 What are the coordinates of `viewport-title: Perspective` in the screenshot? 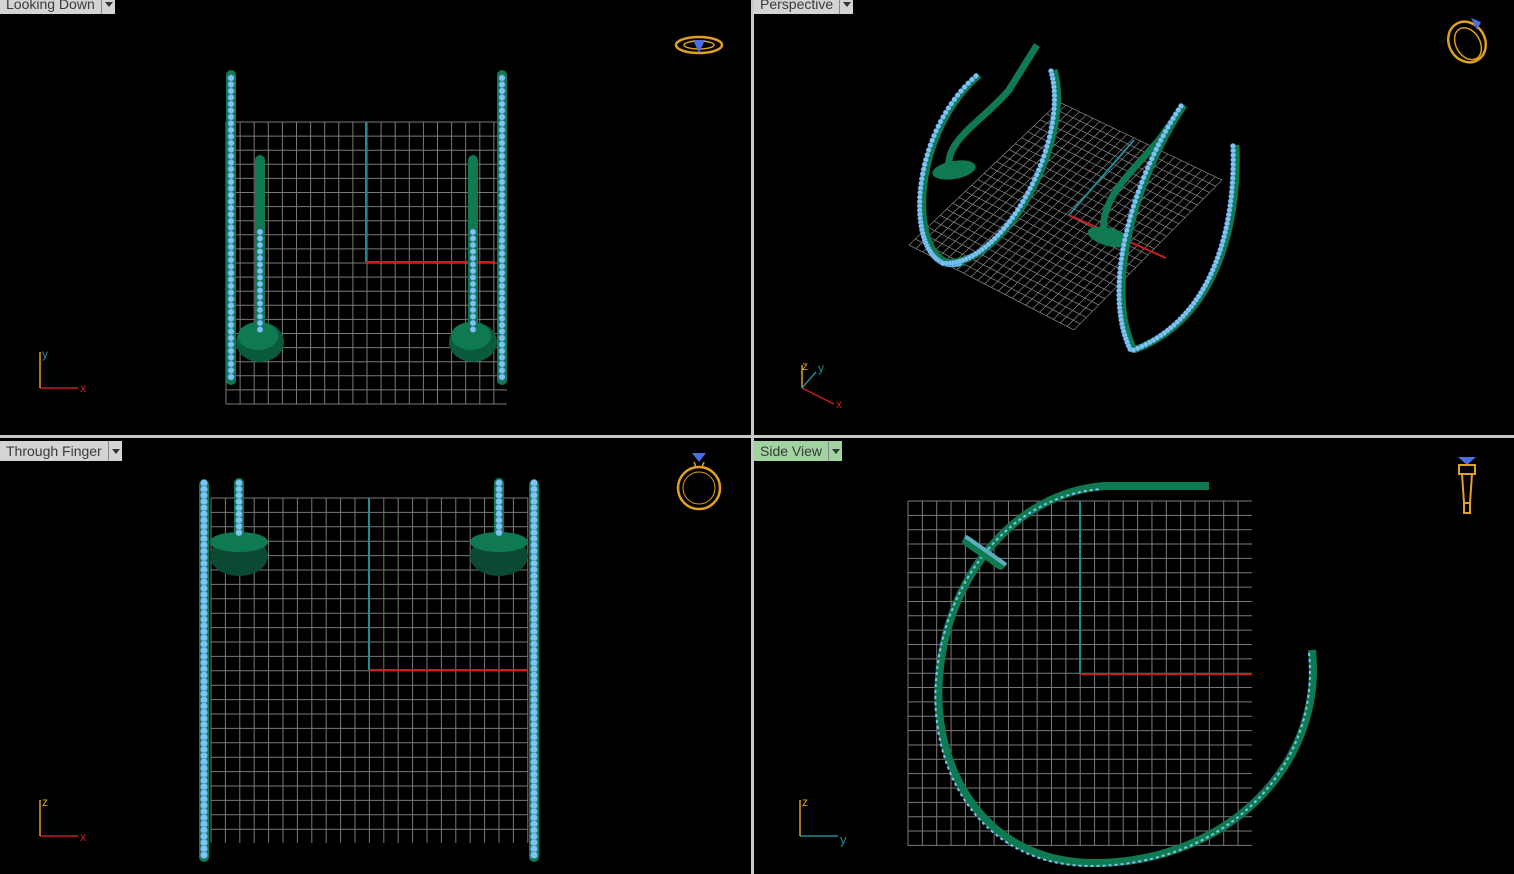 It's located at (797, 7).